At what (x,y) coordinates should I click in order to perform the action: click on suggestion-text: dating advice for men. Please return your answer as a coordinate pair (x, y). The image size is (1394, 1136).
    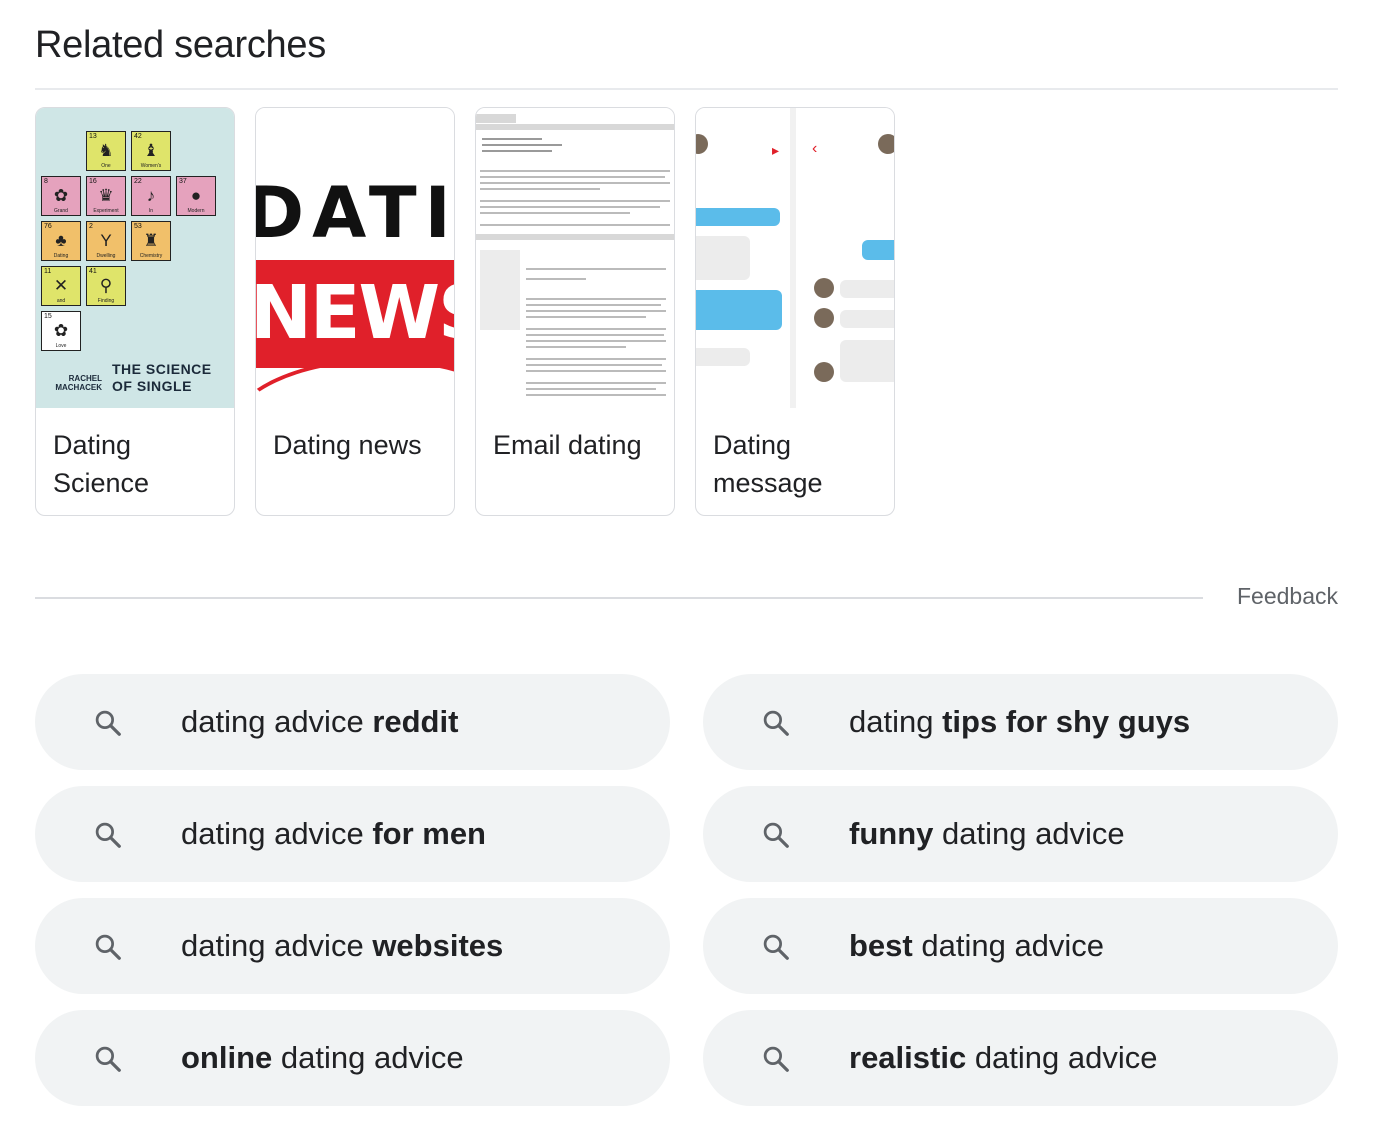
    Looking at the image, I should click on (333, 833).